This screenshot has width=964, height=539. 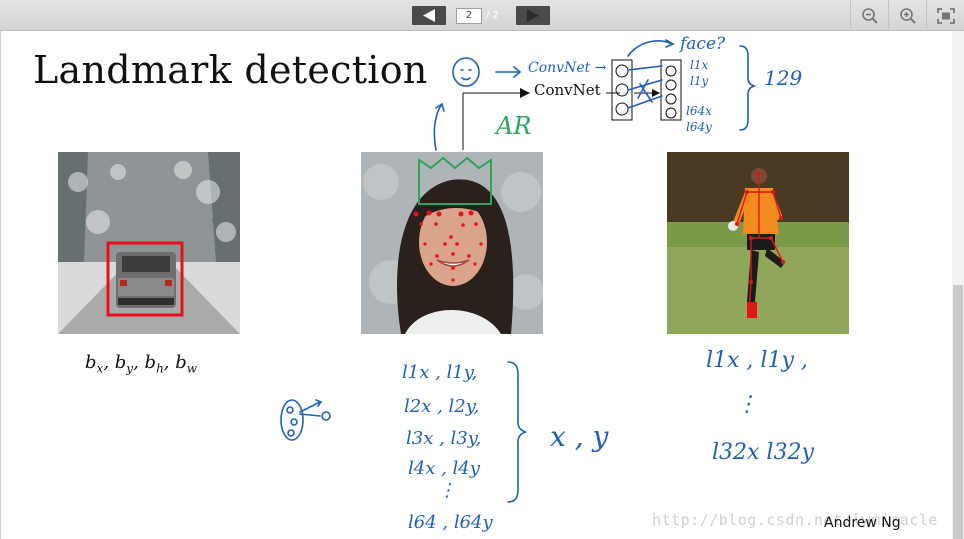 What do you see at coordinates (450, 522) in the screenshot?
I see `face-landmark-64: l64 , l64y` at bounding box center [450, 522].